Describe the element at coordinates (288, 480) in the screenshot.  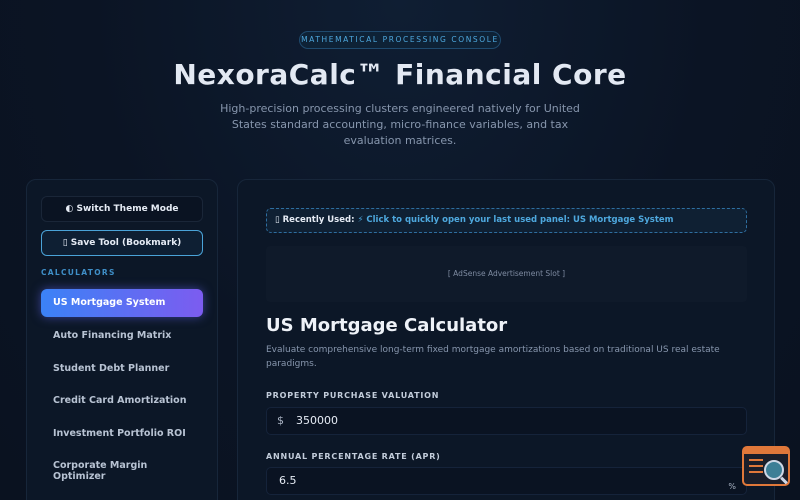
I see `apr-value: 6.5` at that location.